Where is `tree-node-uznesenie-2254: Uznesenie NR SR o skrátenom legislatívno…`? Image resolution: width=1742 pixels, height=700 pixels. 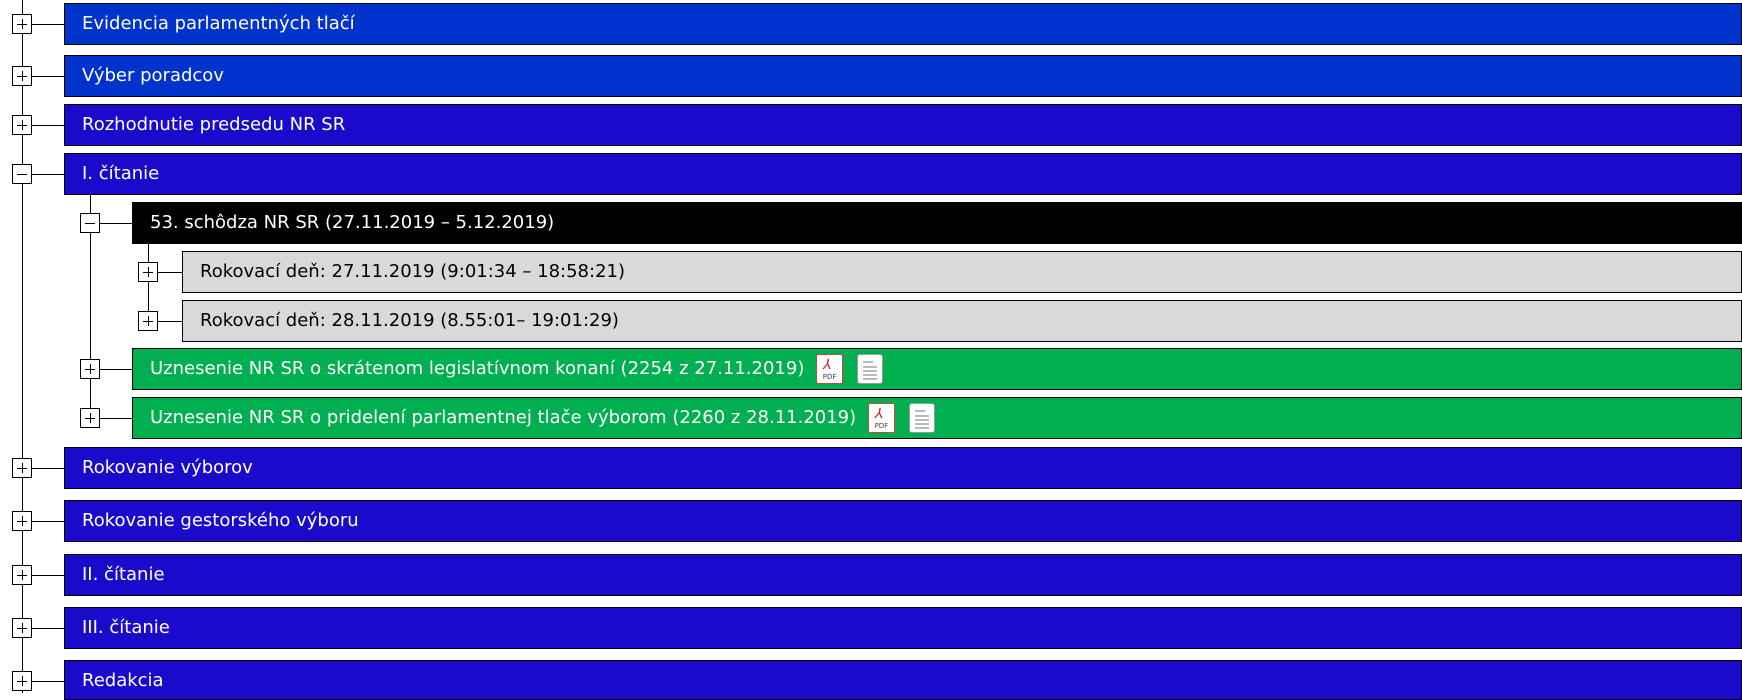
tree-node-uznesenie-2254: Uznesenie NR SR o skrátenom legislatívno… is located at coordinates (937, 369).